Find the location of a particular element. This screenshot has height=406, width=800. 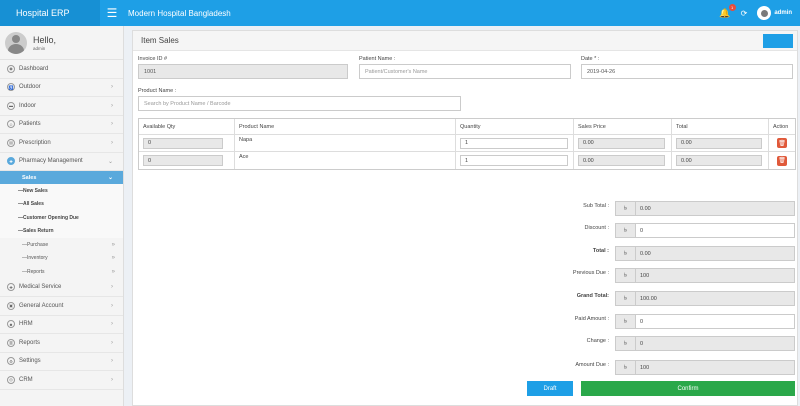

sidebar-item-sales: Sales ⌄ is located at coordinates (61, 177).